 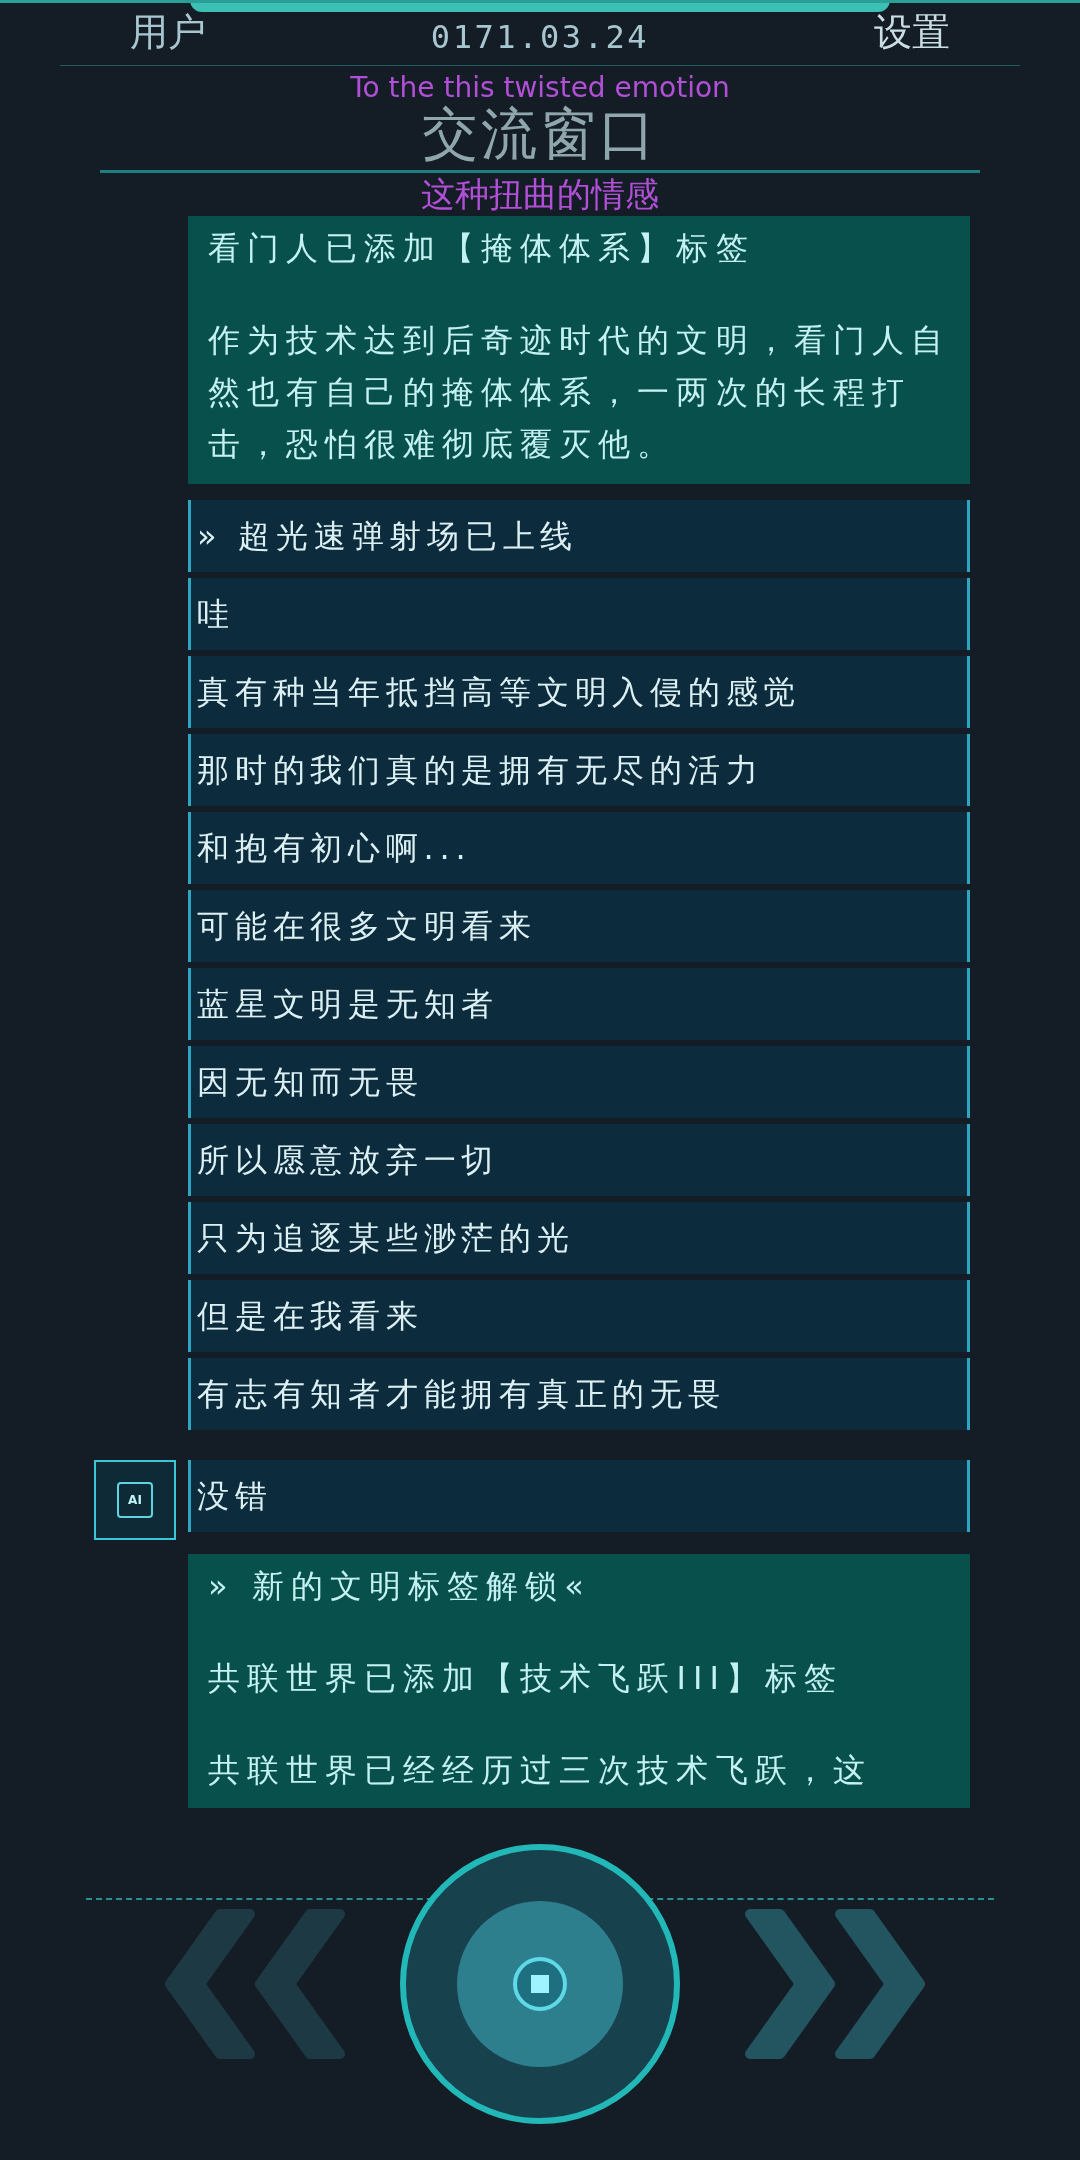 What do you see at coordinates (348, 1160) in the screenshot?
I see `message-text: 所以愿意放弃一切` at bounding box center [348, 1160].